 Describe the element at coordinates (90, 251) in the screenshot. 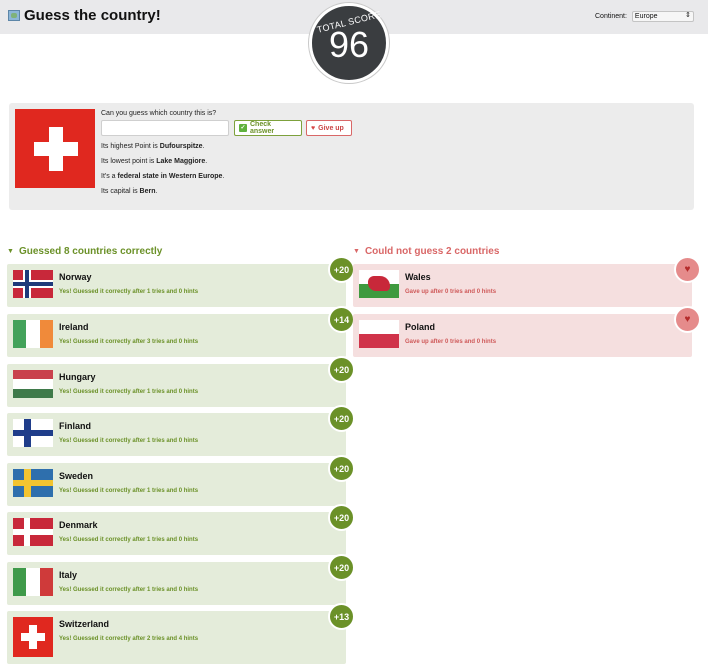

I see `correct-section-title: Guessed 8 countries correctly` at that location.